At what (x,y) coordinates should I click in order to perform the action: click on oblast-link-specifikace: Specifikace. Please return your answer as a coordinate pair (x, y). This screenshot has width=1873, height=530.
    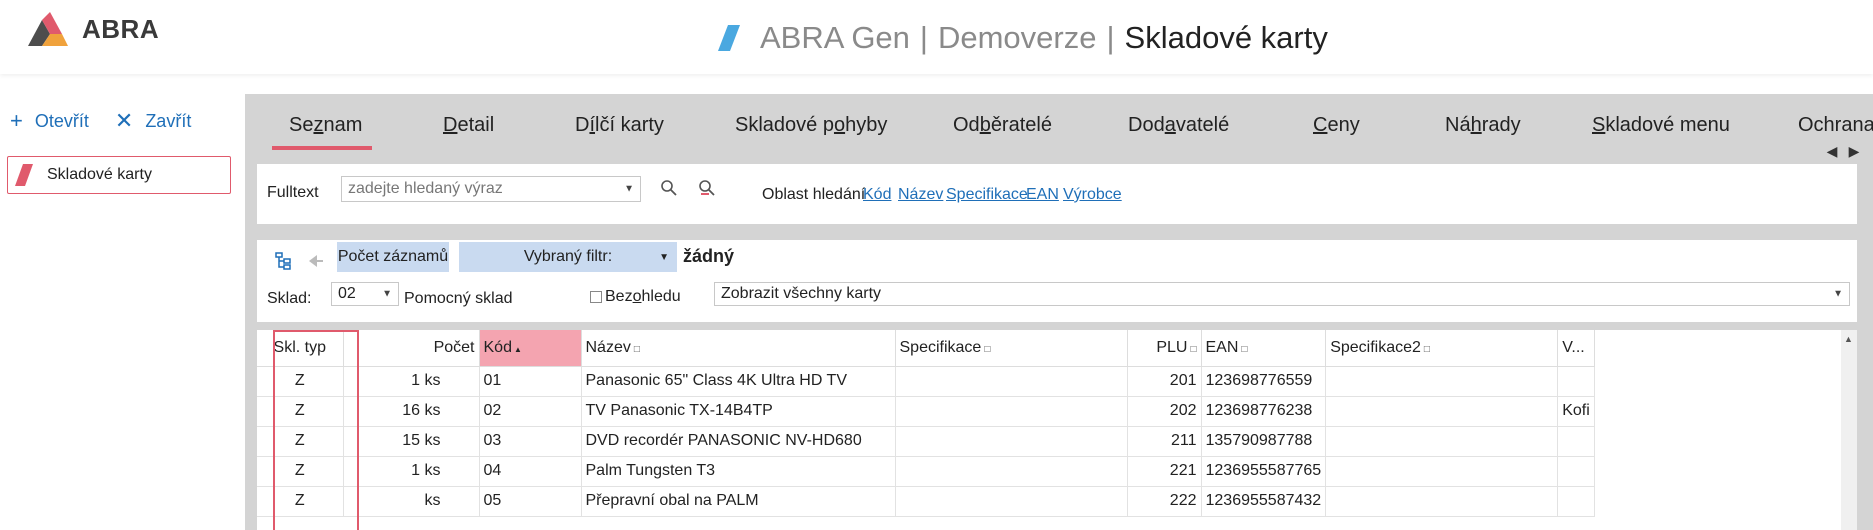
    Looking at the image, I should click on (987, 195).